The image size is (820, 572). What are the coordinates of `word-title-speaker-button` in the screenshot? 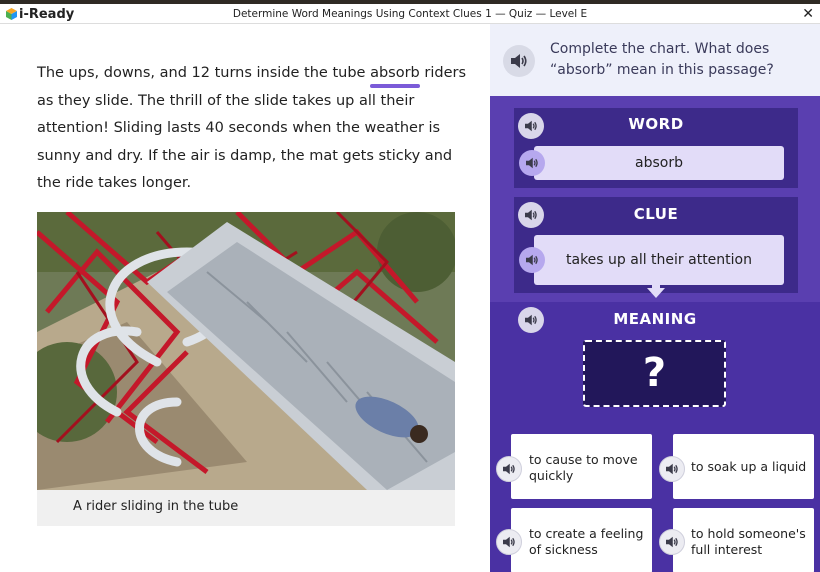 It's located at (531, 126).